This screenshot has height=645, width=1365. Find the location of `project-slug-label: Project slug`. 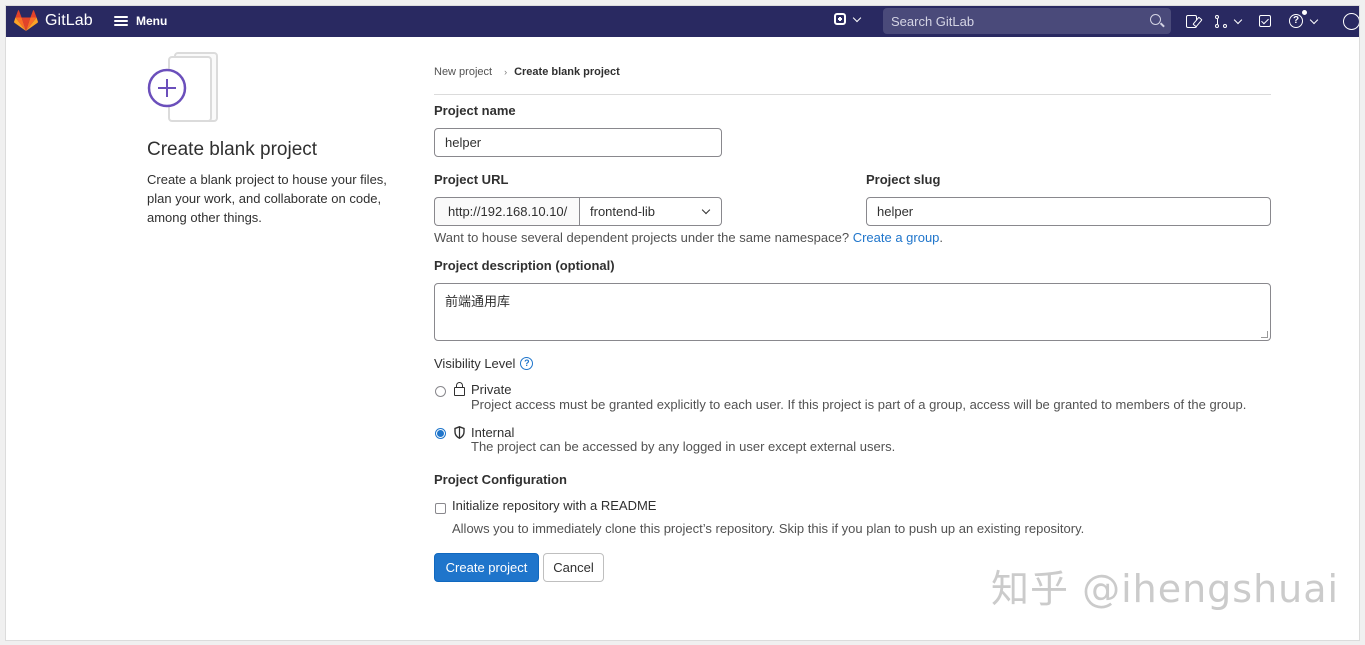

project-slug-label: Project slug is located at coordinates (903, 179).